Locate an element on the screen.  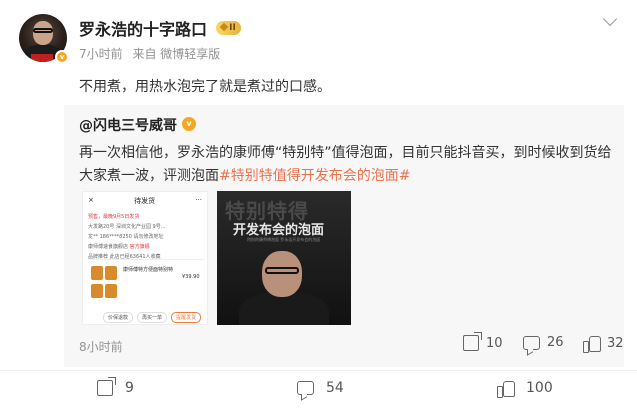
repost-like-count: 32 is located at coordinates (615, 343).